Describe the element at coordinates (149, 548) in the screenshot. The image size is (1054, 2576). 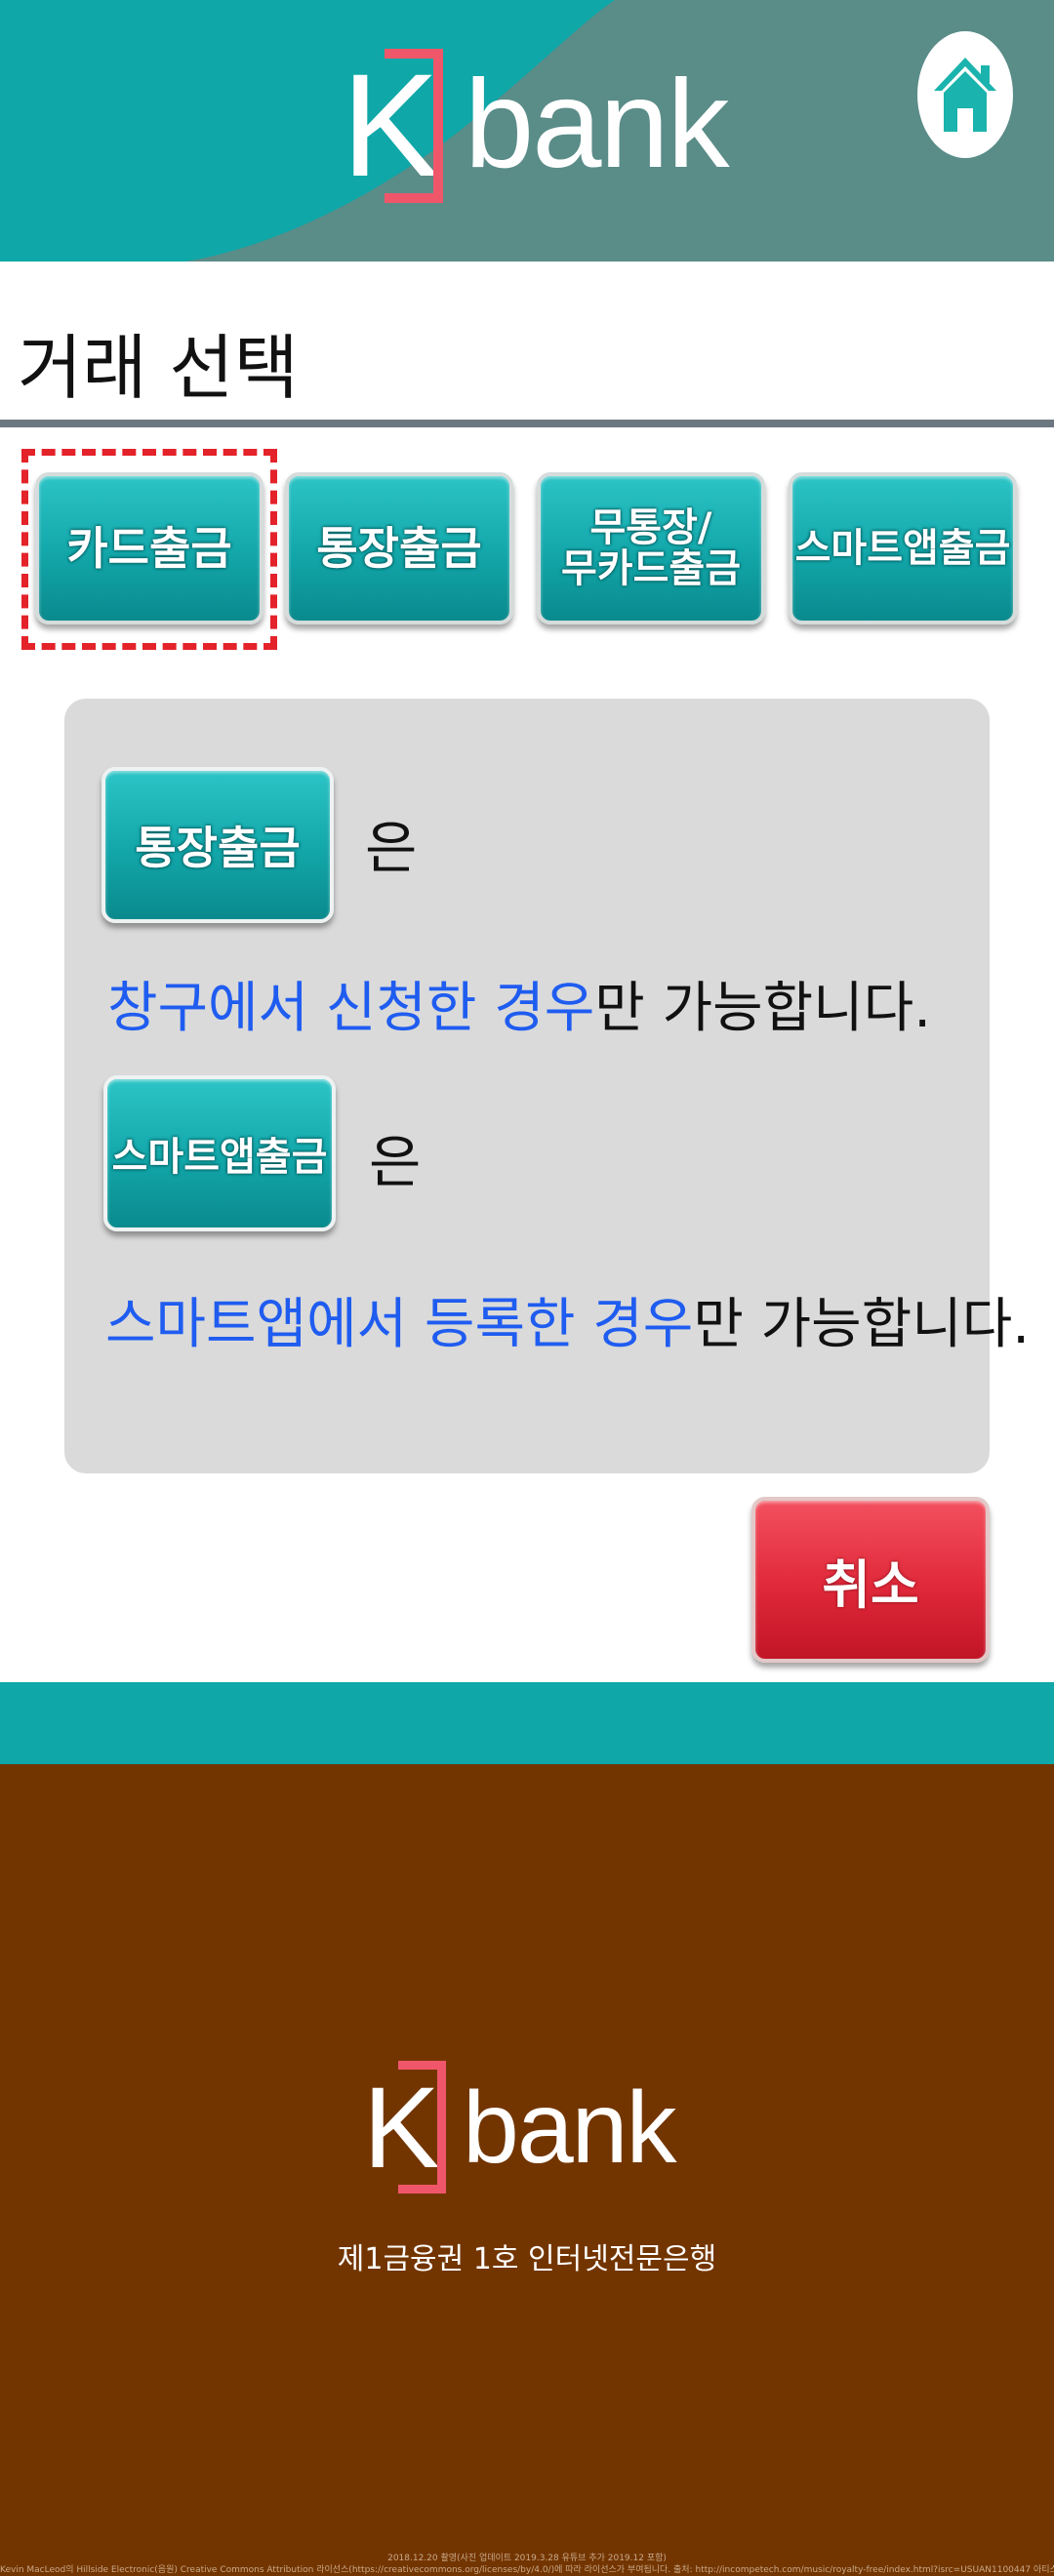
I see `card-withdrawal-button: 카드출금` at that location.